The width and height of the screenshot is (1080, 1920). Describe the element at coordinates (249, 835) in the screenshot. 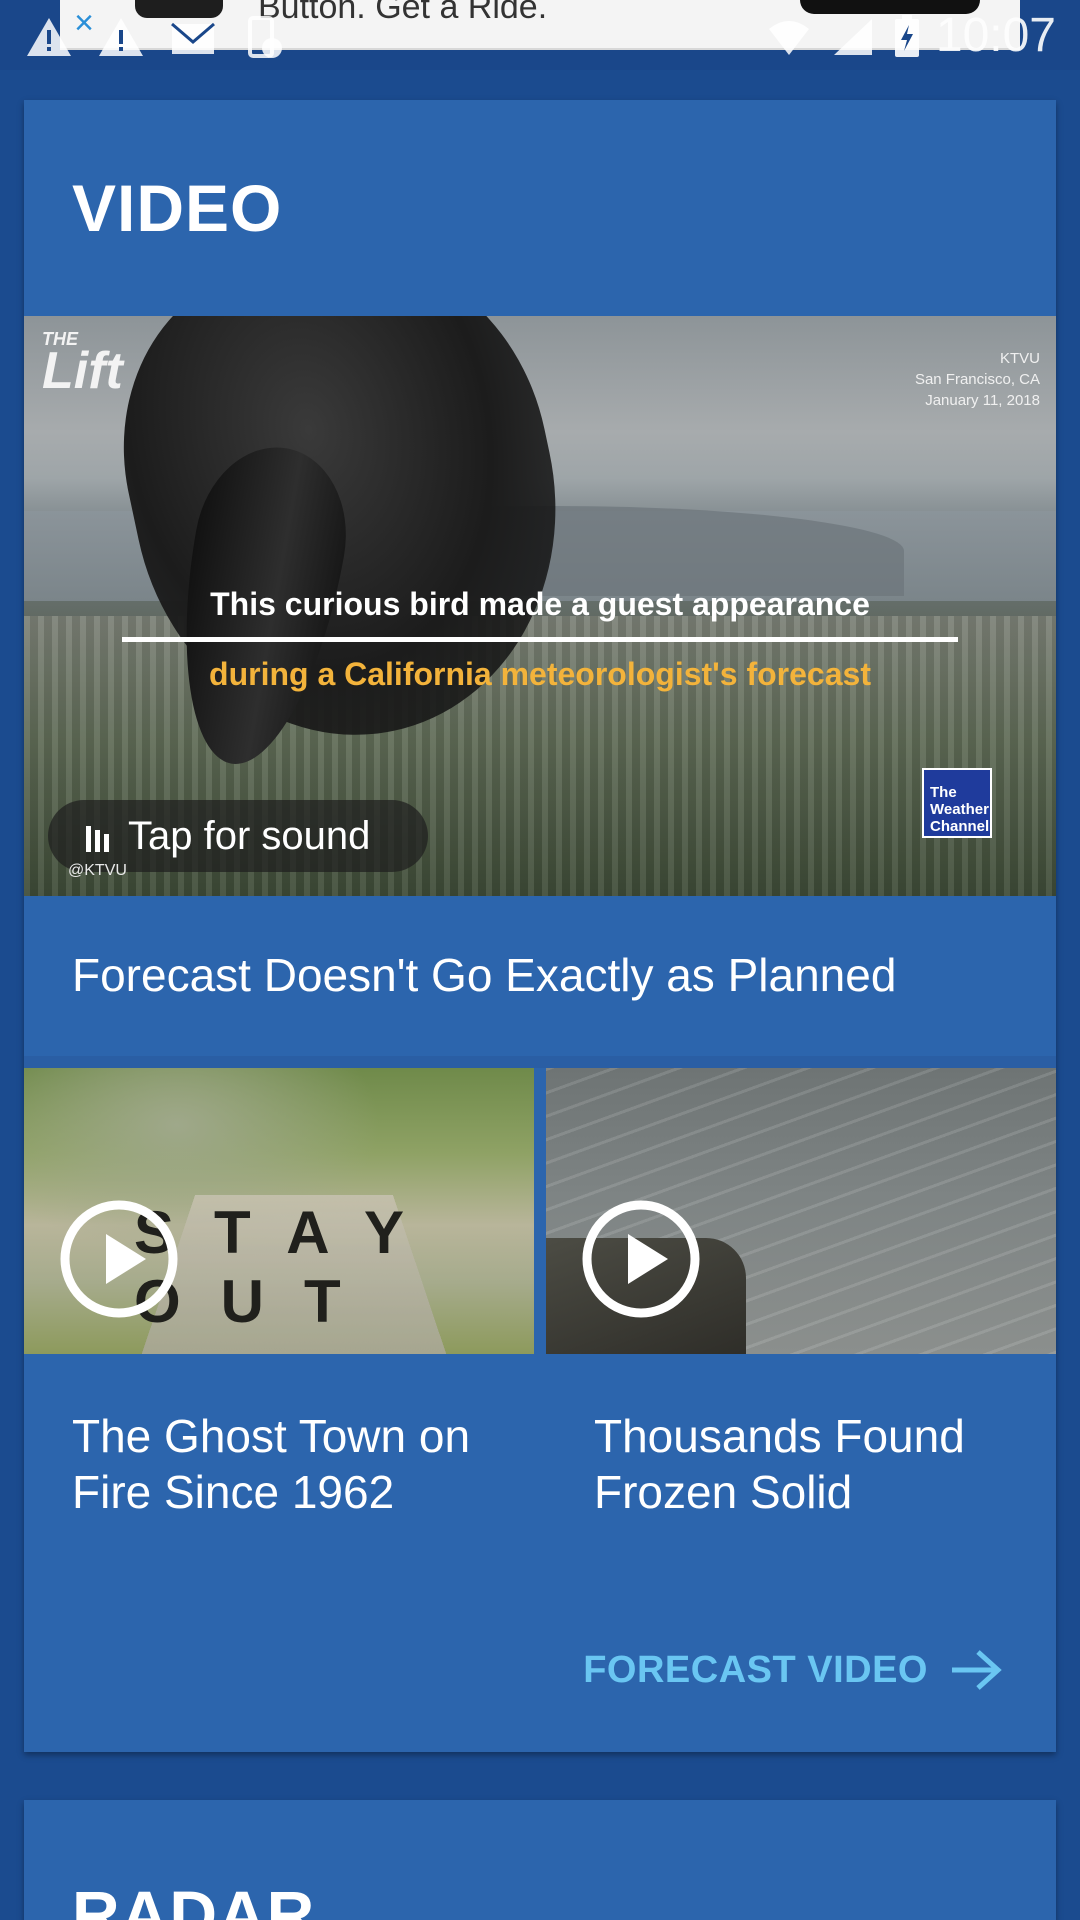

I see `tap-for-sound-label: Tap for sound` at that location.